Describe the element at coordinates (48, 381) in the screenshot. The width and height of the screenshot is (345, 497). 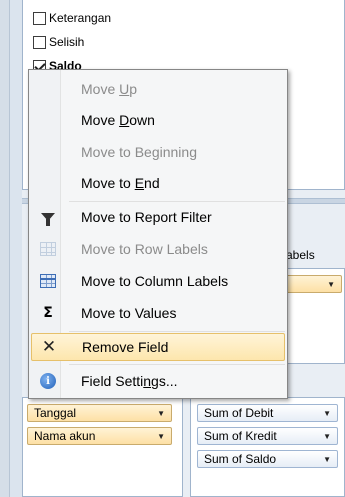
I see `field-settings-icon: i` at that location.